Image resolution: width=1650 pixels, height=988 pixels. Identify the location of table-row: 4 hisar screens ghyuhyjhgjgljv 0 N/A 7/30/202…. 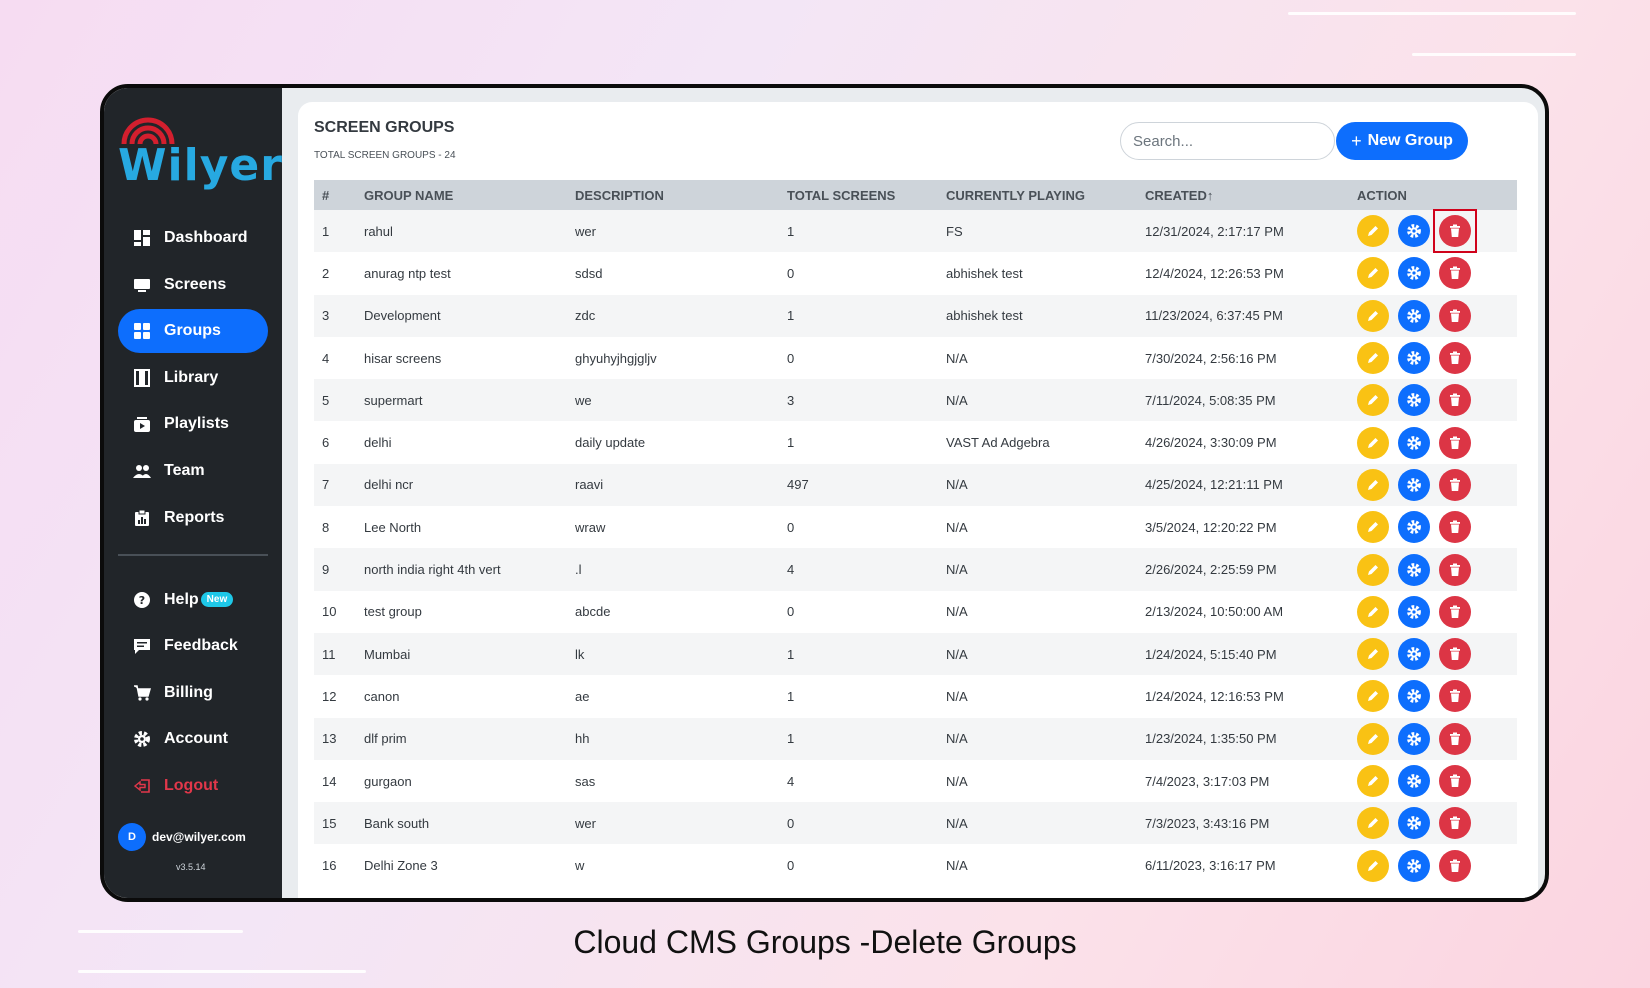
(915, 358).